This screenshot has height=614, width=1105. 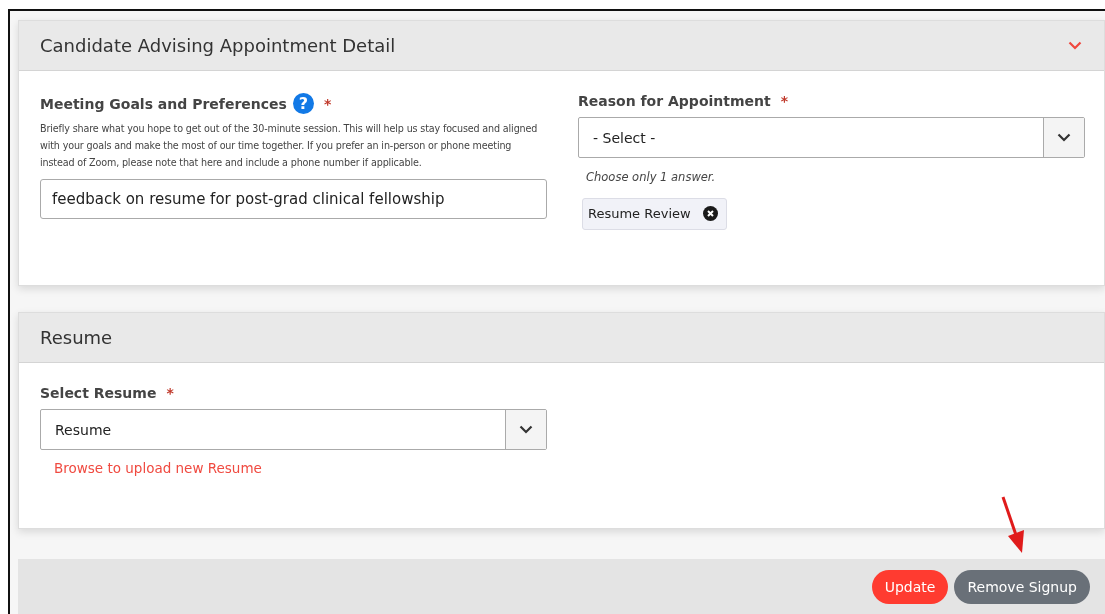 What do you see at coordinates (910, 587) in the screenshot?
I see `update-button: Update` at bounding box center [910, 587].